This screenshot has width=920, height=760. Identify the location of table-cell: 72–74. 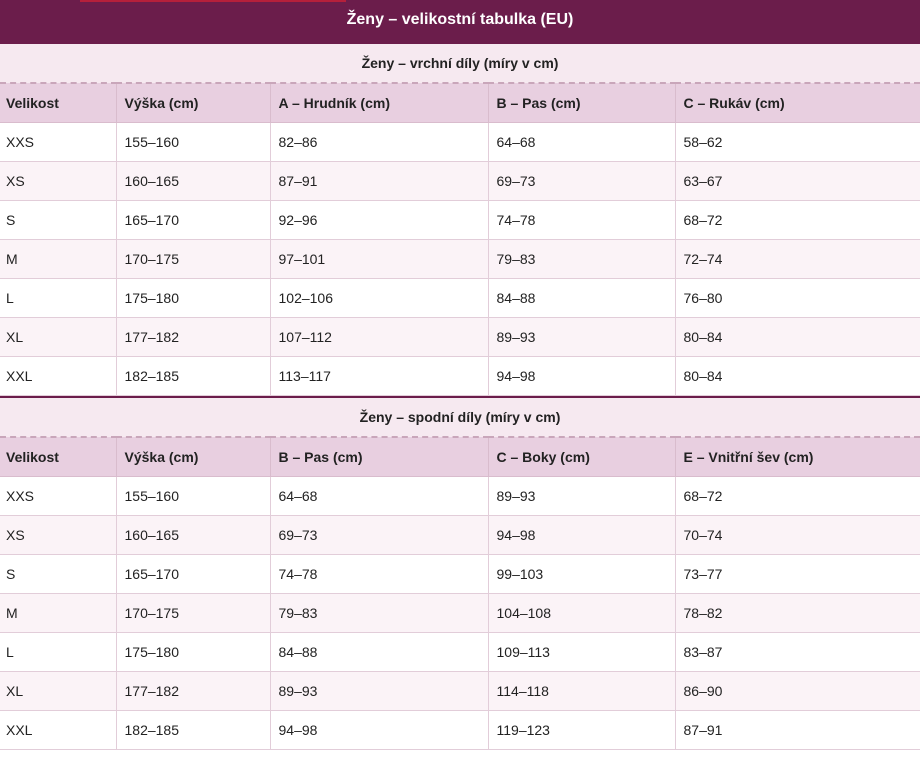
(797, 259).